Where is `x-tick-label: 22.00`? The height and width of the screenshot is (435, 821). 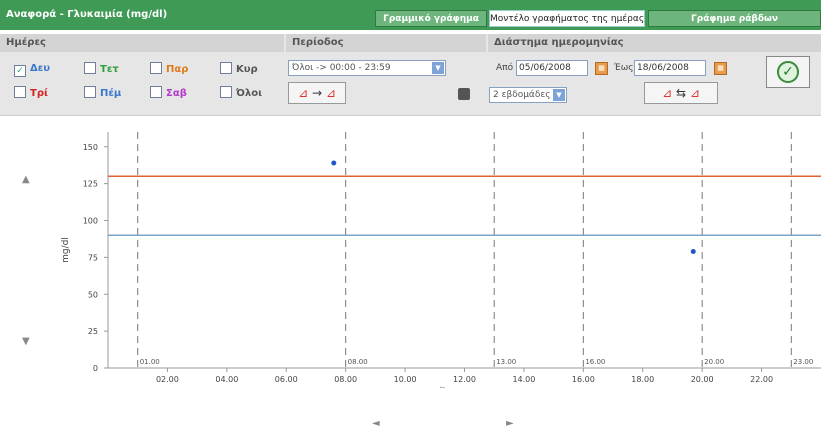 x-tick-label: 22.00 is located at coordinates (761, 379).